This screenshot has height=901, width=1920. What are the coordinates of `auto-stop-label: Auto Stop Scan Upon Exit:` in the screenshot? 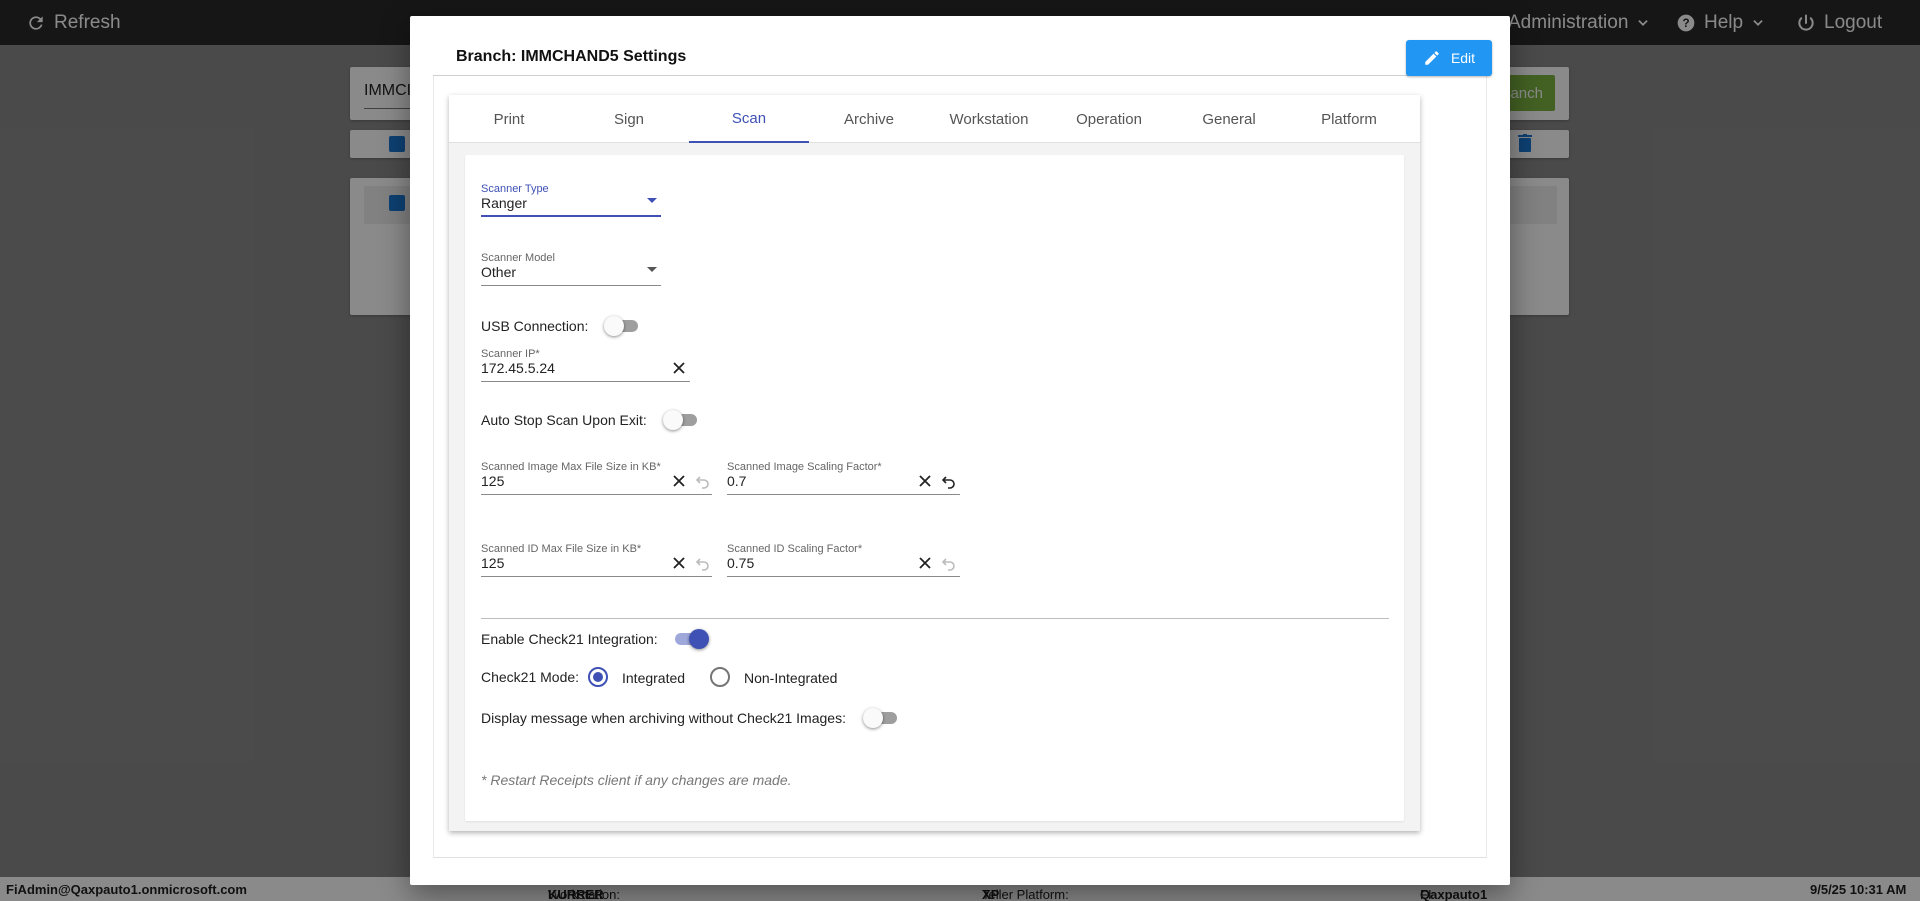 It's located at (564, 420).